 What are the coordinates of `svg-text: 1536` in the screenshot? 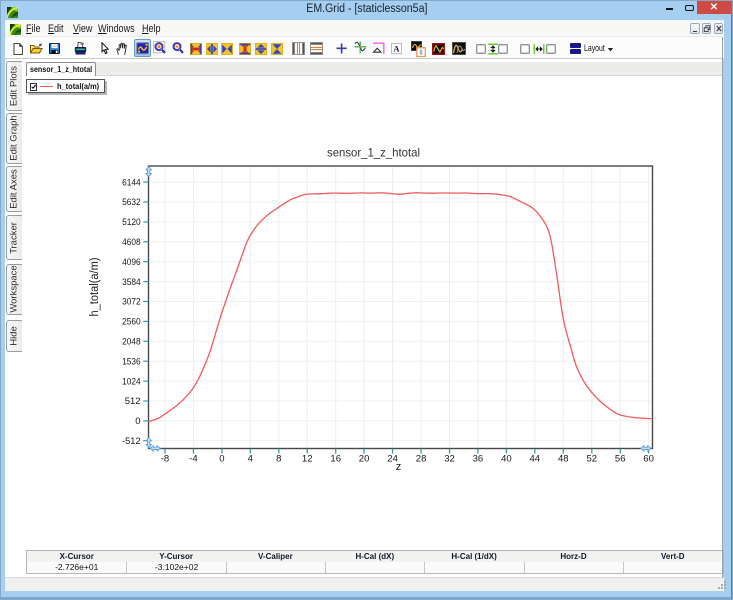 It's located at (131, 361).